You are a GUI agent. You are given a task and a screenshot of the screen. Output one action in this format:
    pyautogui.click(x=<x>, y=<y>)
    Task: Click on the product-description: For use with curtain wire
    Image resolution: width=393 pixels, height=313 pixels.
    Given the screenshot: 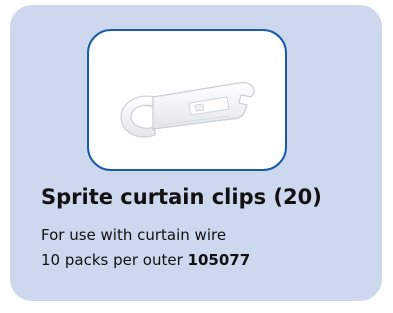 What is the action you would take?
    pyautogui.click(x=134, y=235)
    